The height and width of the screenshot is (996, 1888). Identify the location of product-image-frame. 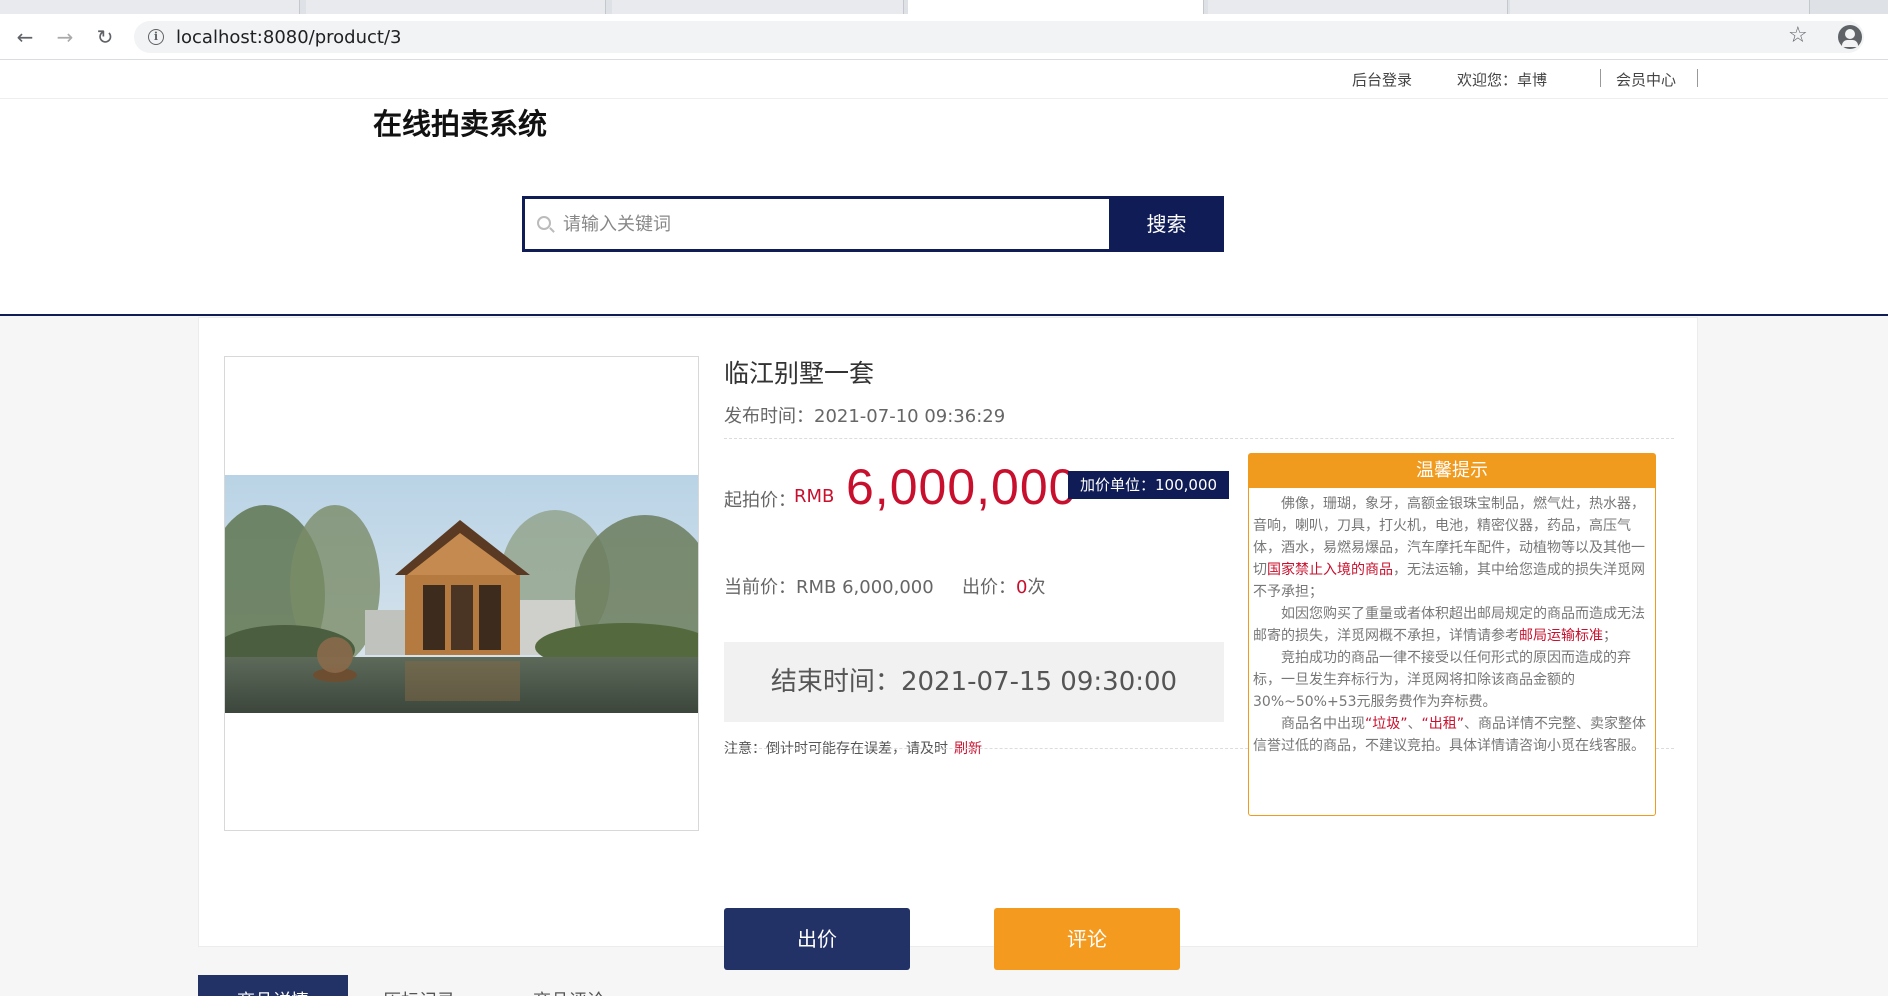
(461, 593).